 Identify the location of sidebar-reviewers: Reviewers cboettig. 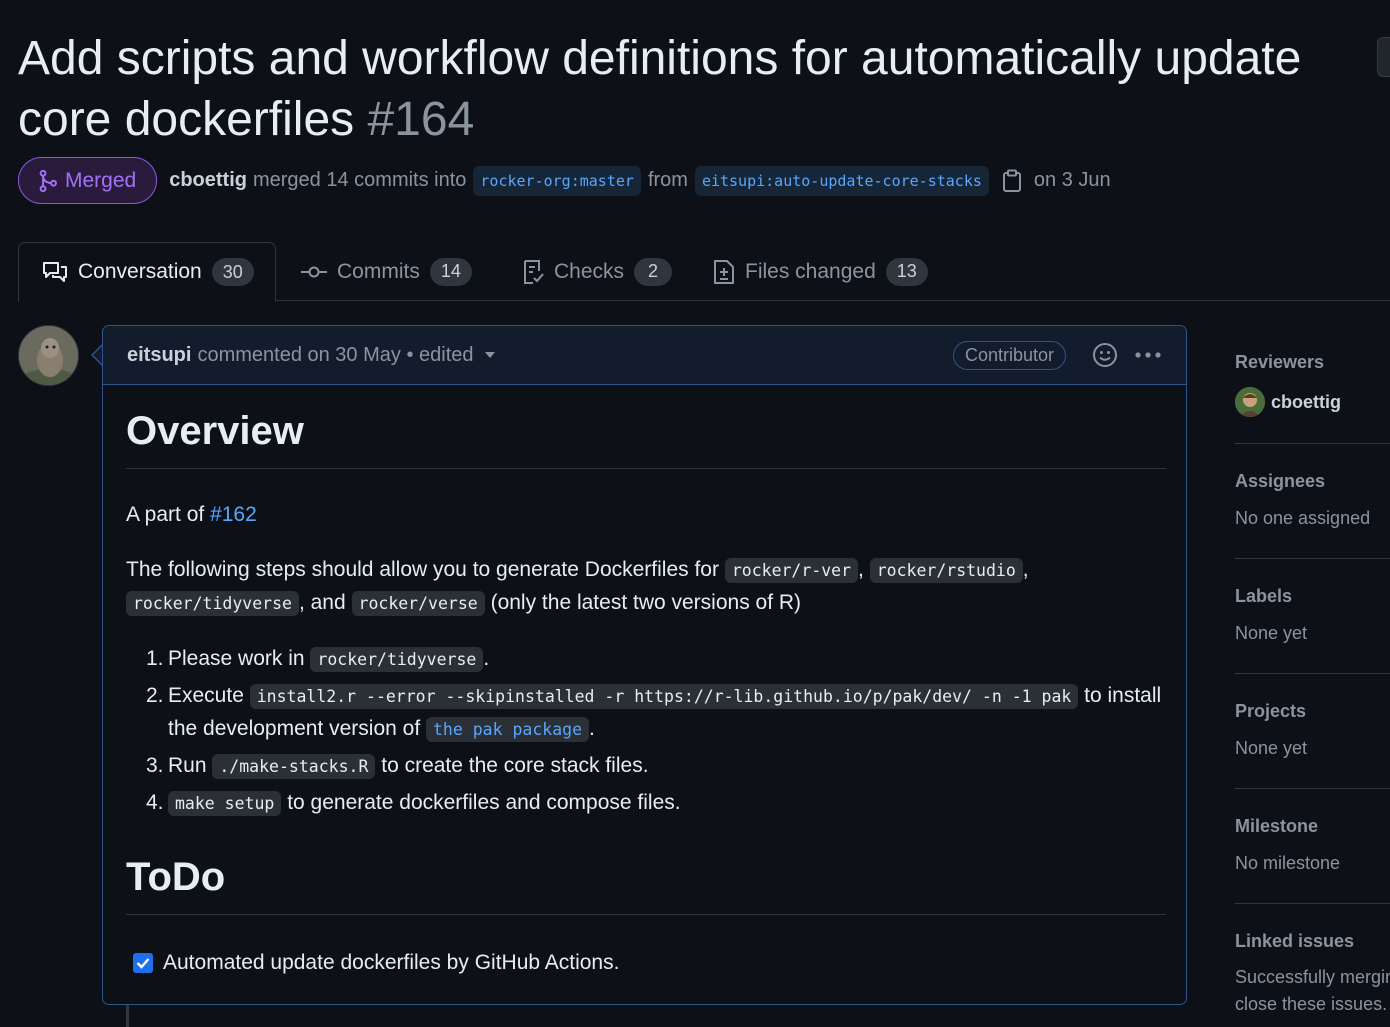
(1312, 384).